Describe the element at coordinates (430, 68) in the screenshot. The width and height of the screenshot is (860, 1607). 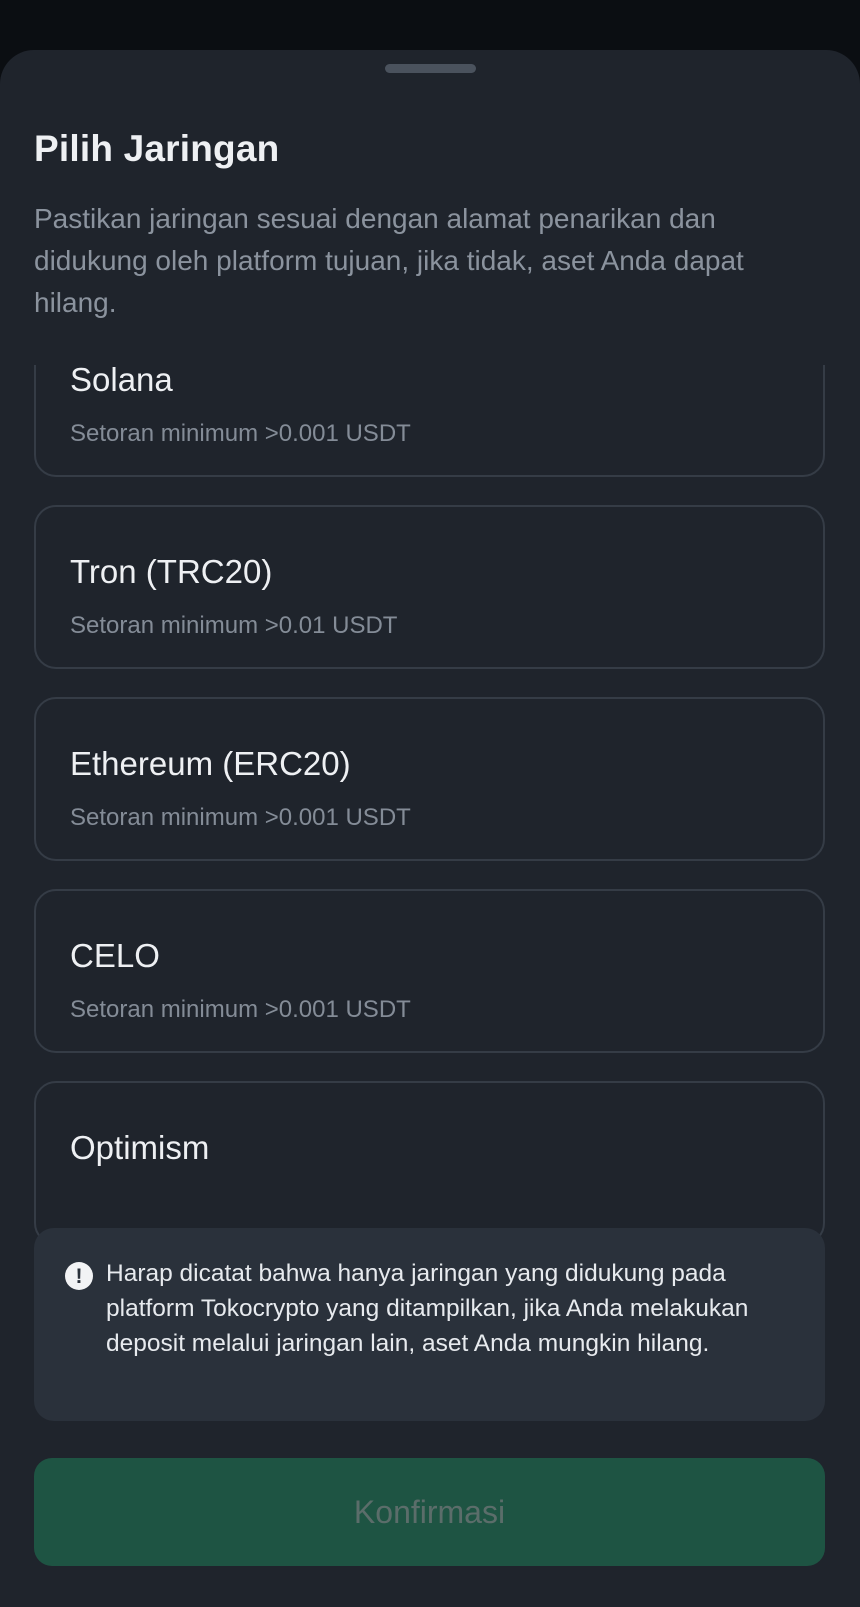
I see `sheet-grabber-handle` at that location.